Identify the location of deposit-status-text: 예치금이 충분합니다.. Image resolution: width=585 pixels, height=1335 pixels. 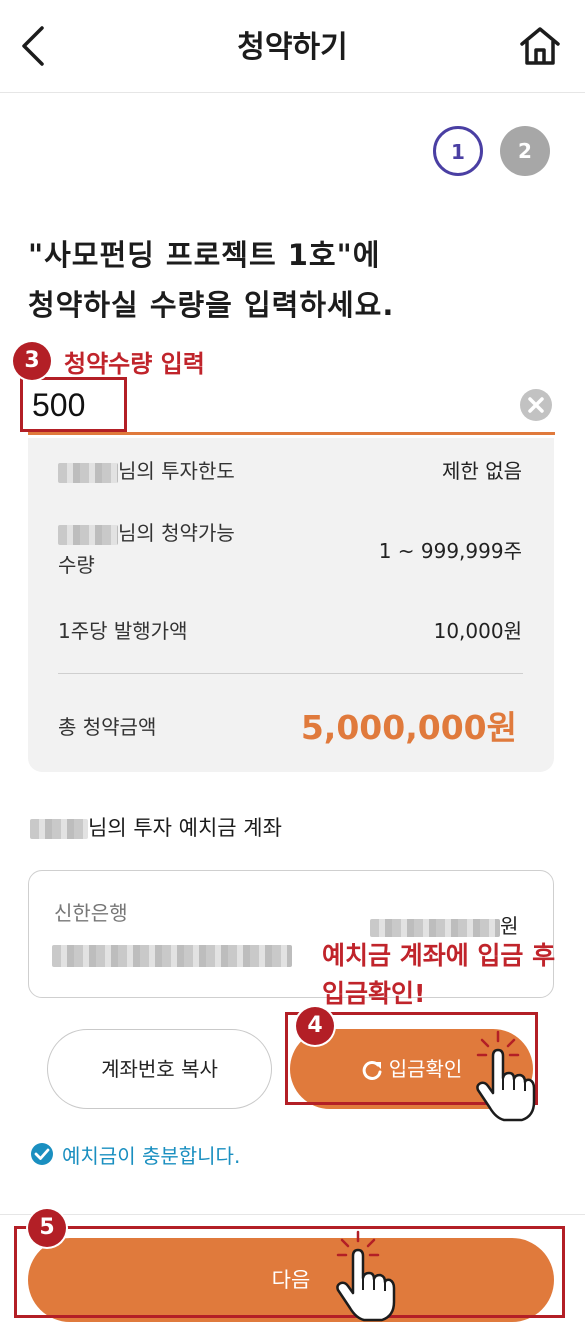
(151, 1156).